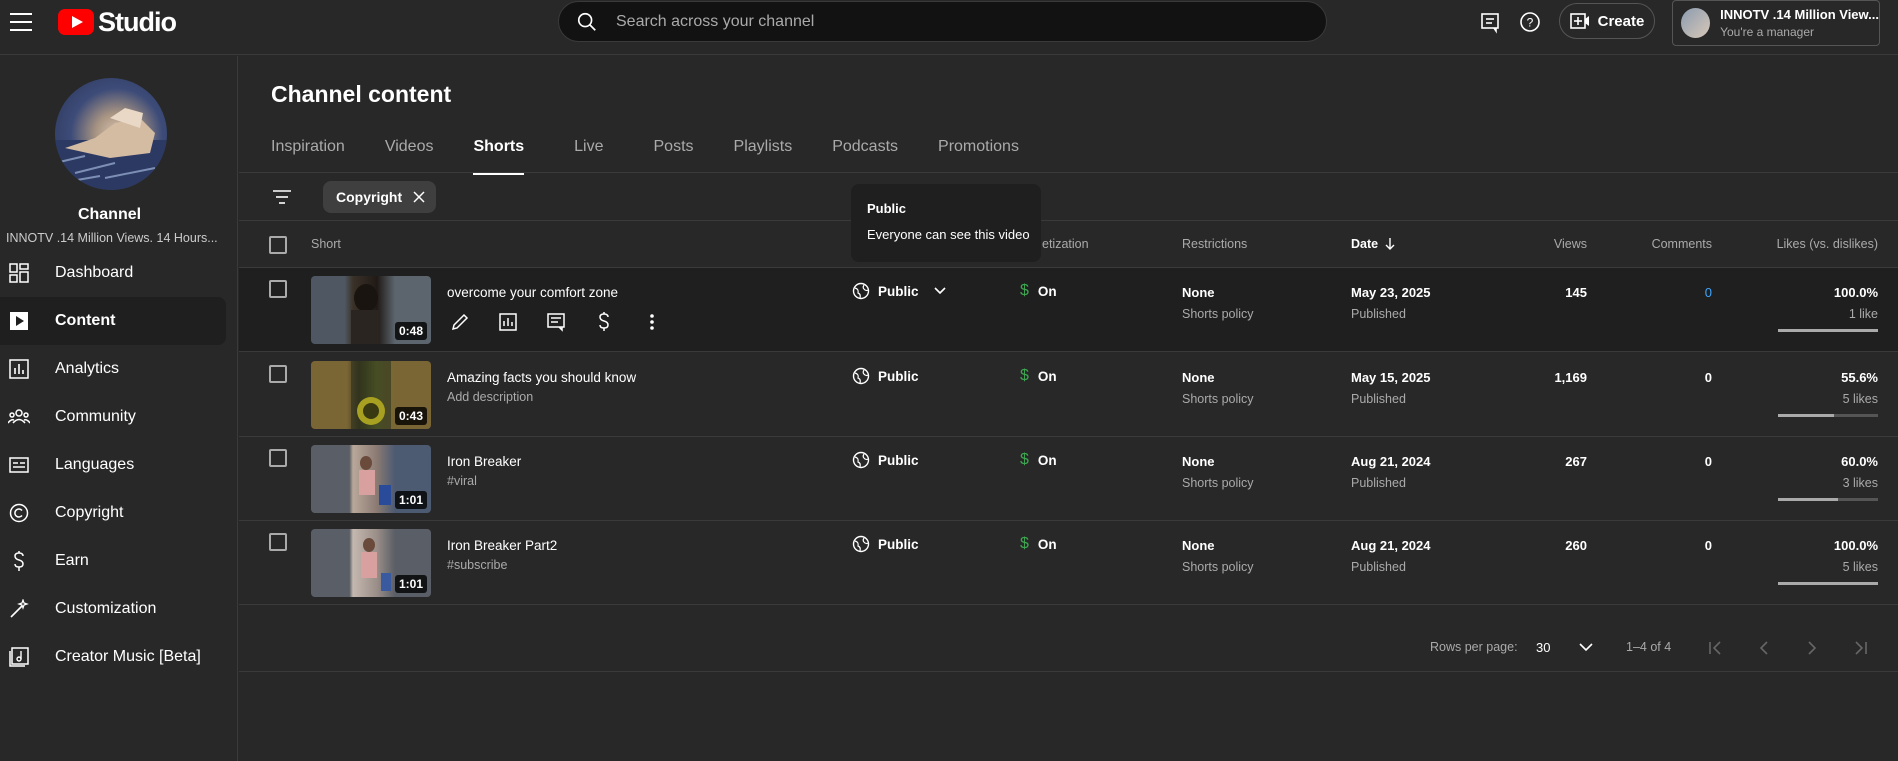 The width and height of the screenshot is (1898, 761). Describe the element at coordinates (541, 377) in the screenshot. I see `video-title: Amazing facts you should know` at that location.